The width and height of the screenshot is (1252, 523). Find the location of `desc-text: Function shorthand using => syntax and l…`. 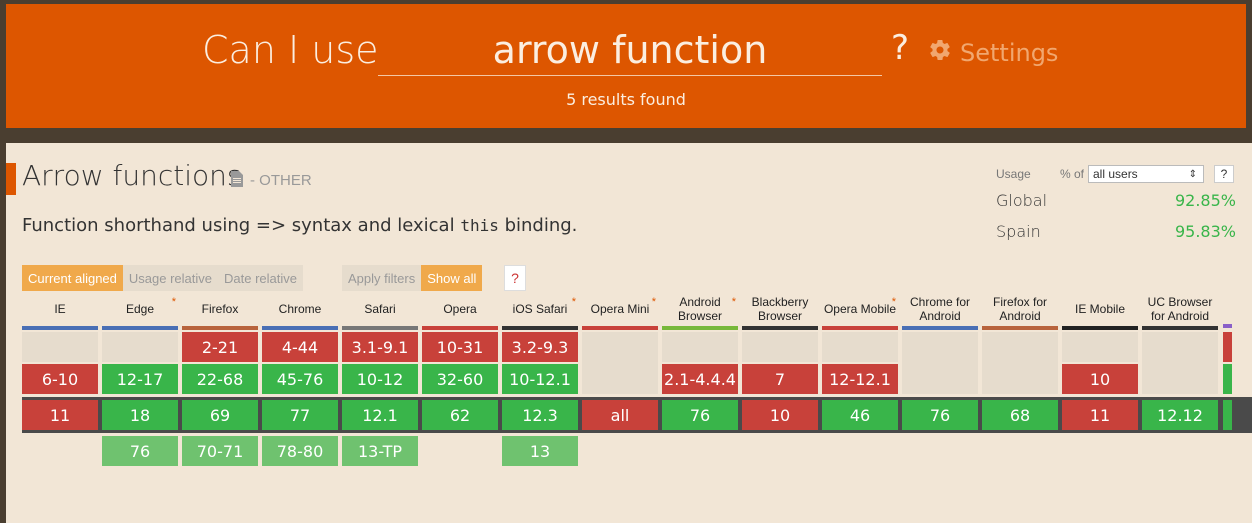

desc-text: Function shorthand using => syntax and l… is located at coordinates (241, 225).